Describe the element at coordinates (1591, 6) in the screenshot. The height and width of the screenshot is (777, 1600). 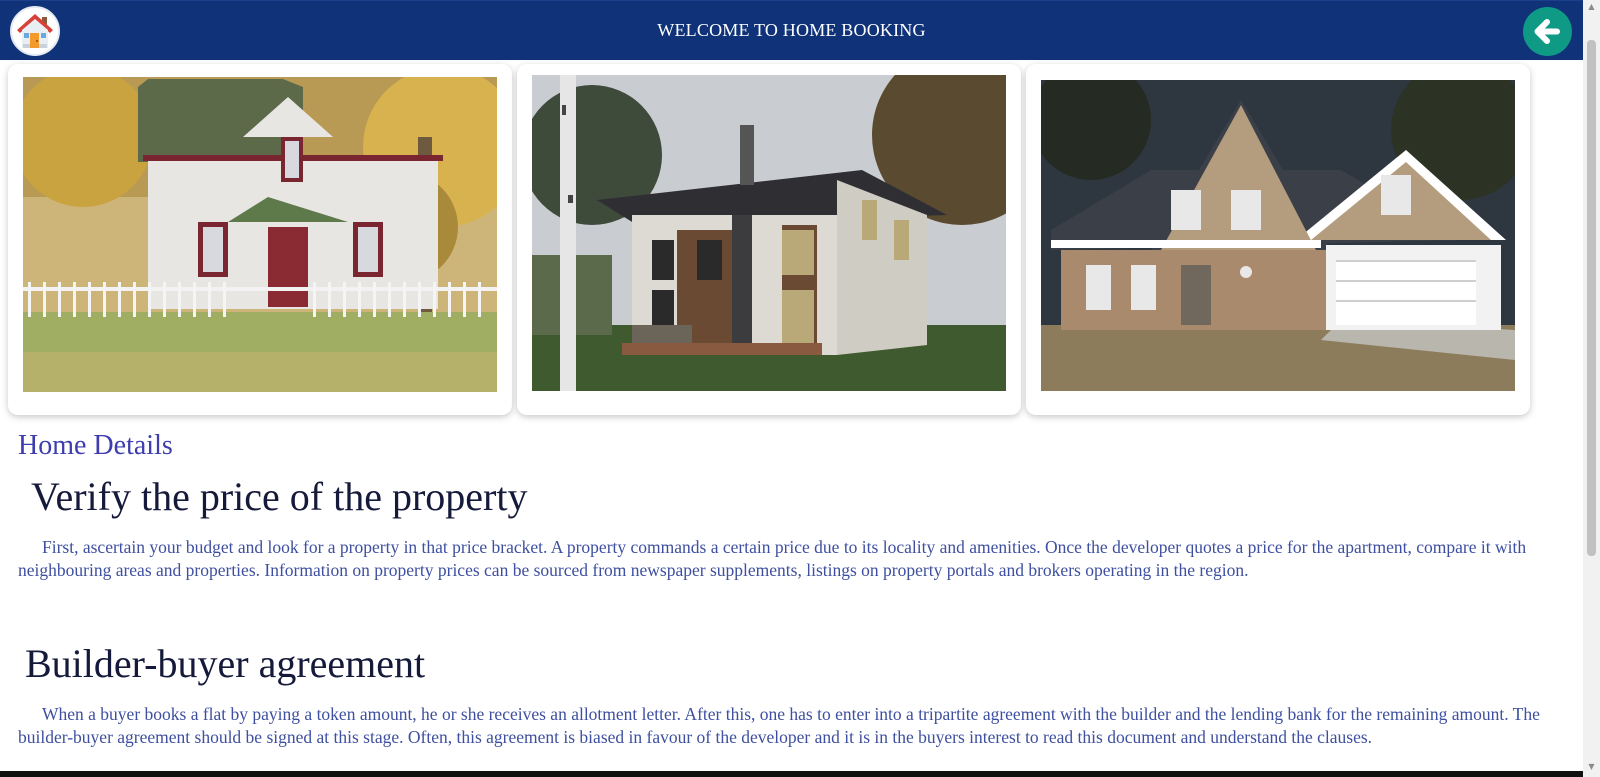
I see `scroll-up-arrow-icon: ▲` at that location.